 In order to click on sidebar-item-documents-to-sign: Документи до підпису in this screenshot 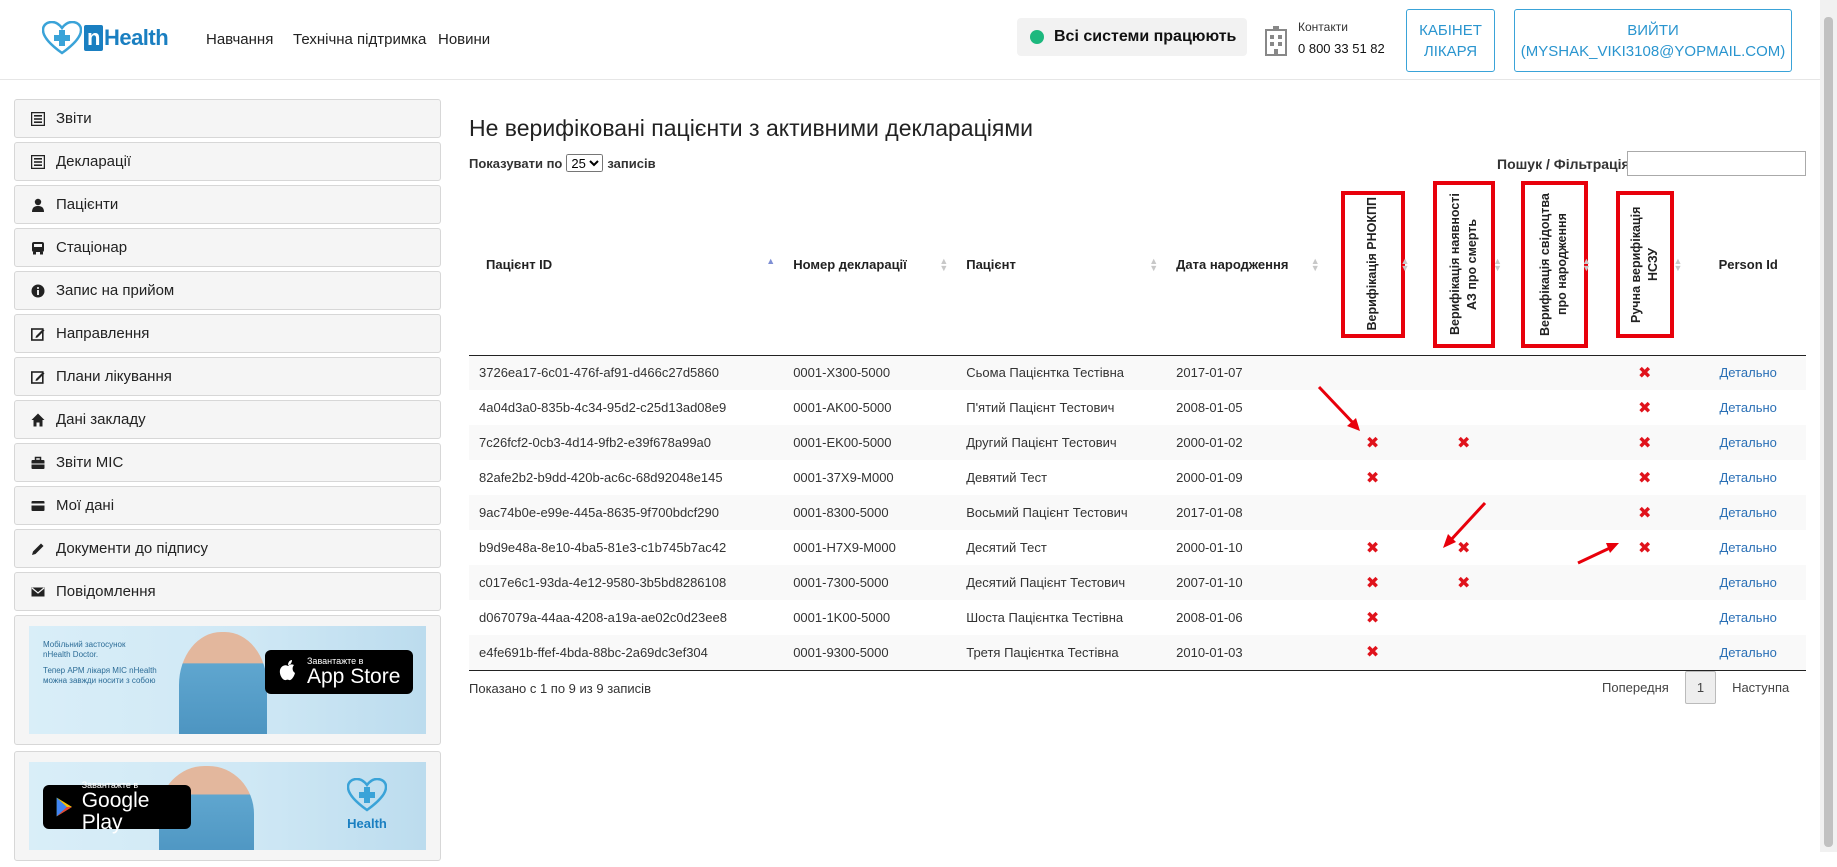, I will do `click(227, 548)`.